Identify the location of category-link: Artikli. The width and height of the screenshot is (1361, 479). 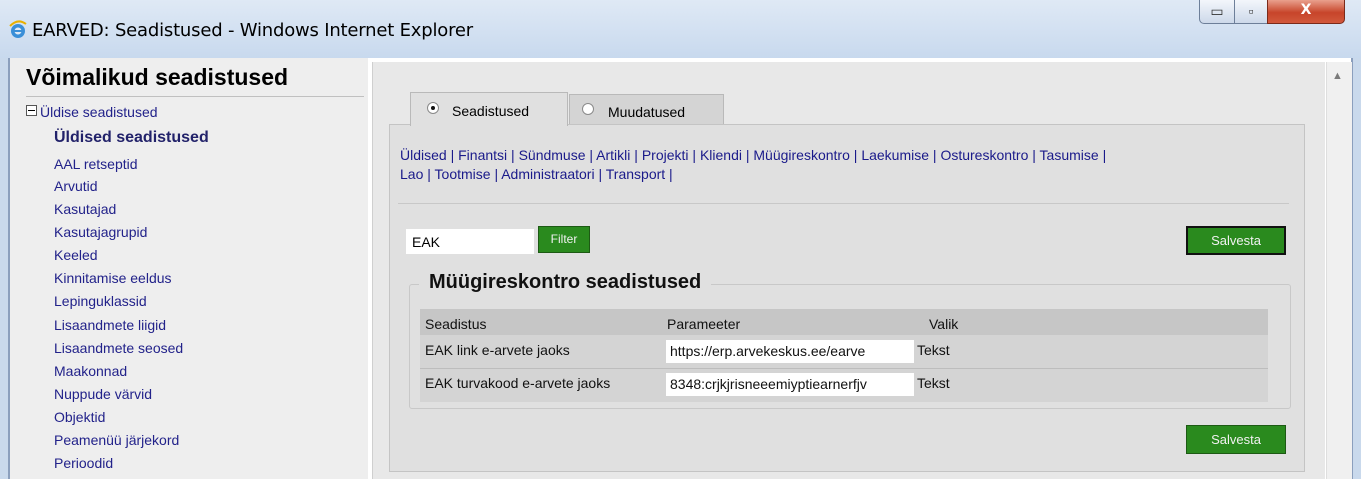
(613, 155).